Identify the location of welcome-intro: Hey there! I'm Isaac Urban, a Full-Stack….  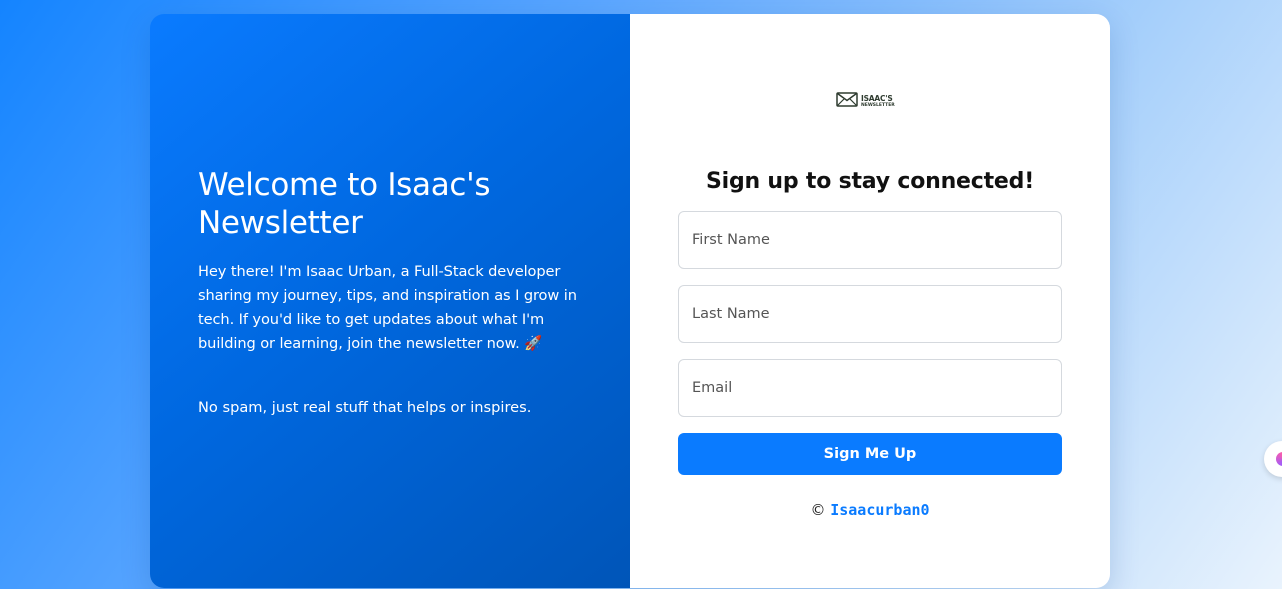
(387, 307).